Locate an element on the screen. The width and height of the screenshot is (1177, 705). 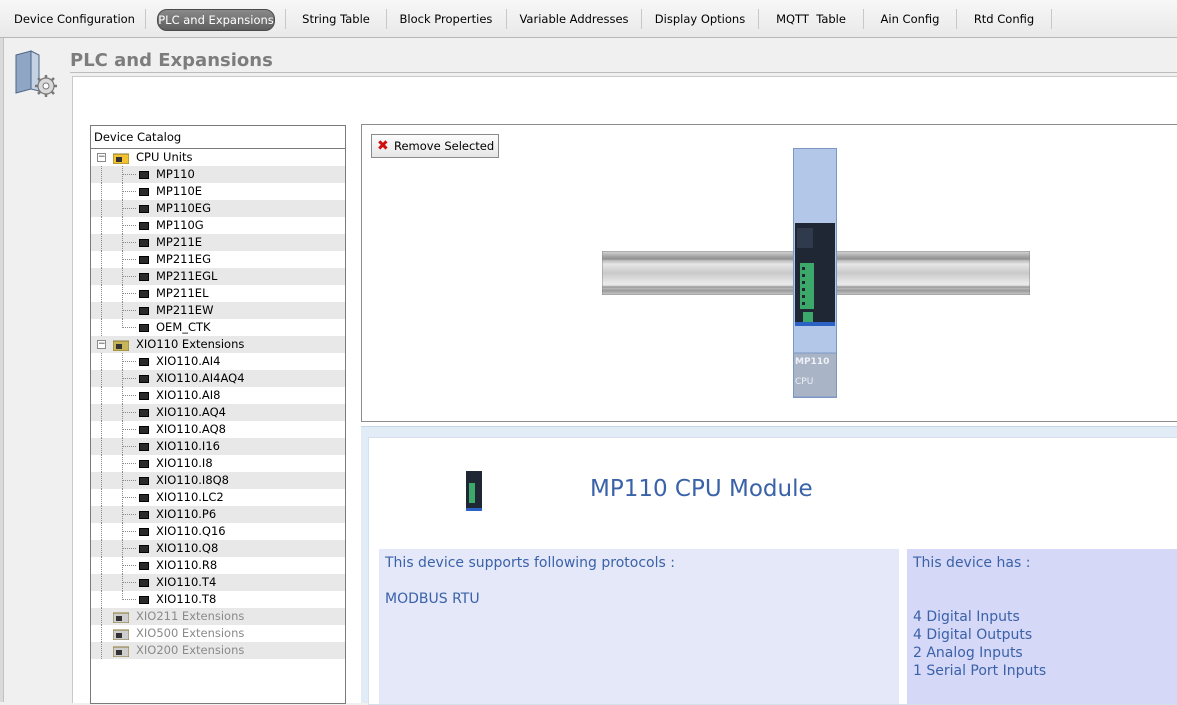
tree-item: XIO110.R8 is located at coordinates (218, 565).